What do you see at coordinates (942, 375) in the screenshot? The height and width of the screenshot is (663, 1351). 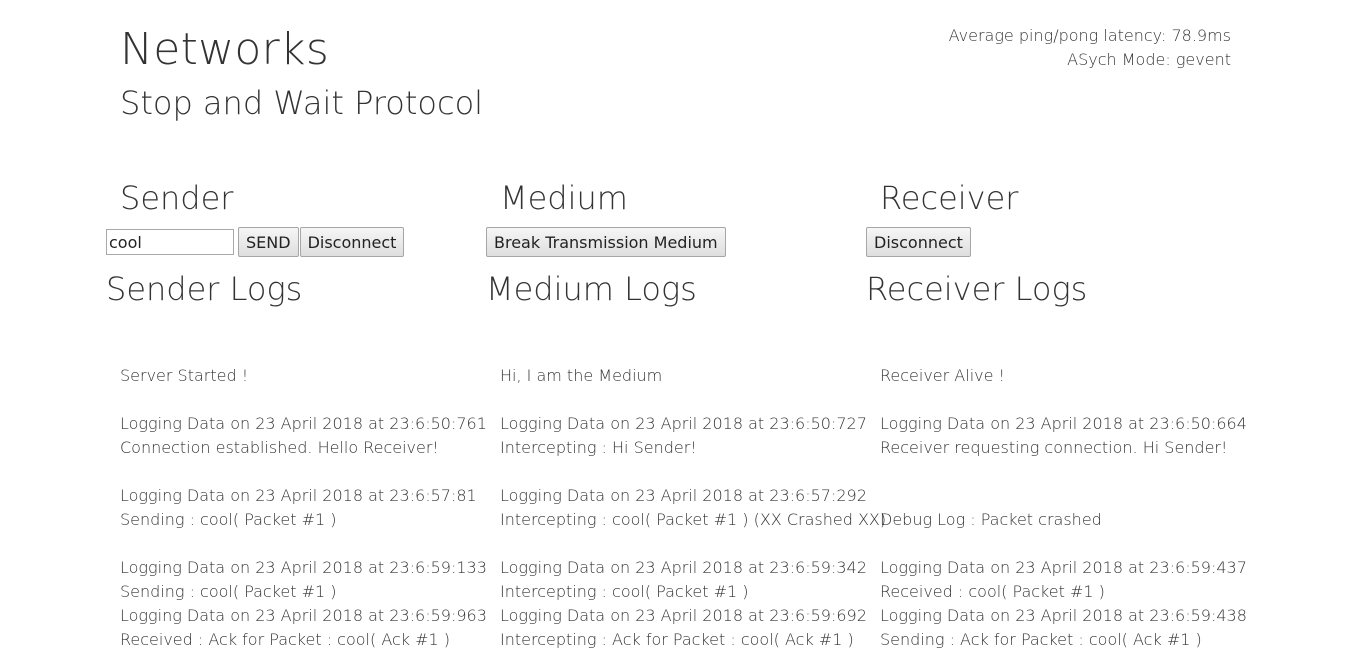 I see `log-line: Receiver Alive !` at bounding box center [942, 375].